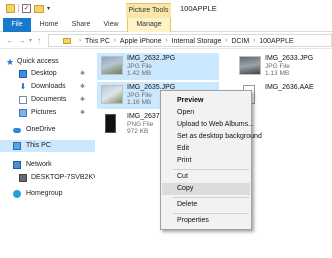 The height and width of the screenshot is (258, 332). I want to click on tab-home: Home, so click(49, 25).